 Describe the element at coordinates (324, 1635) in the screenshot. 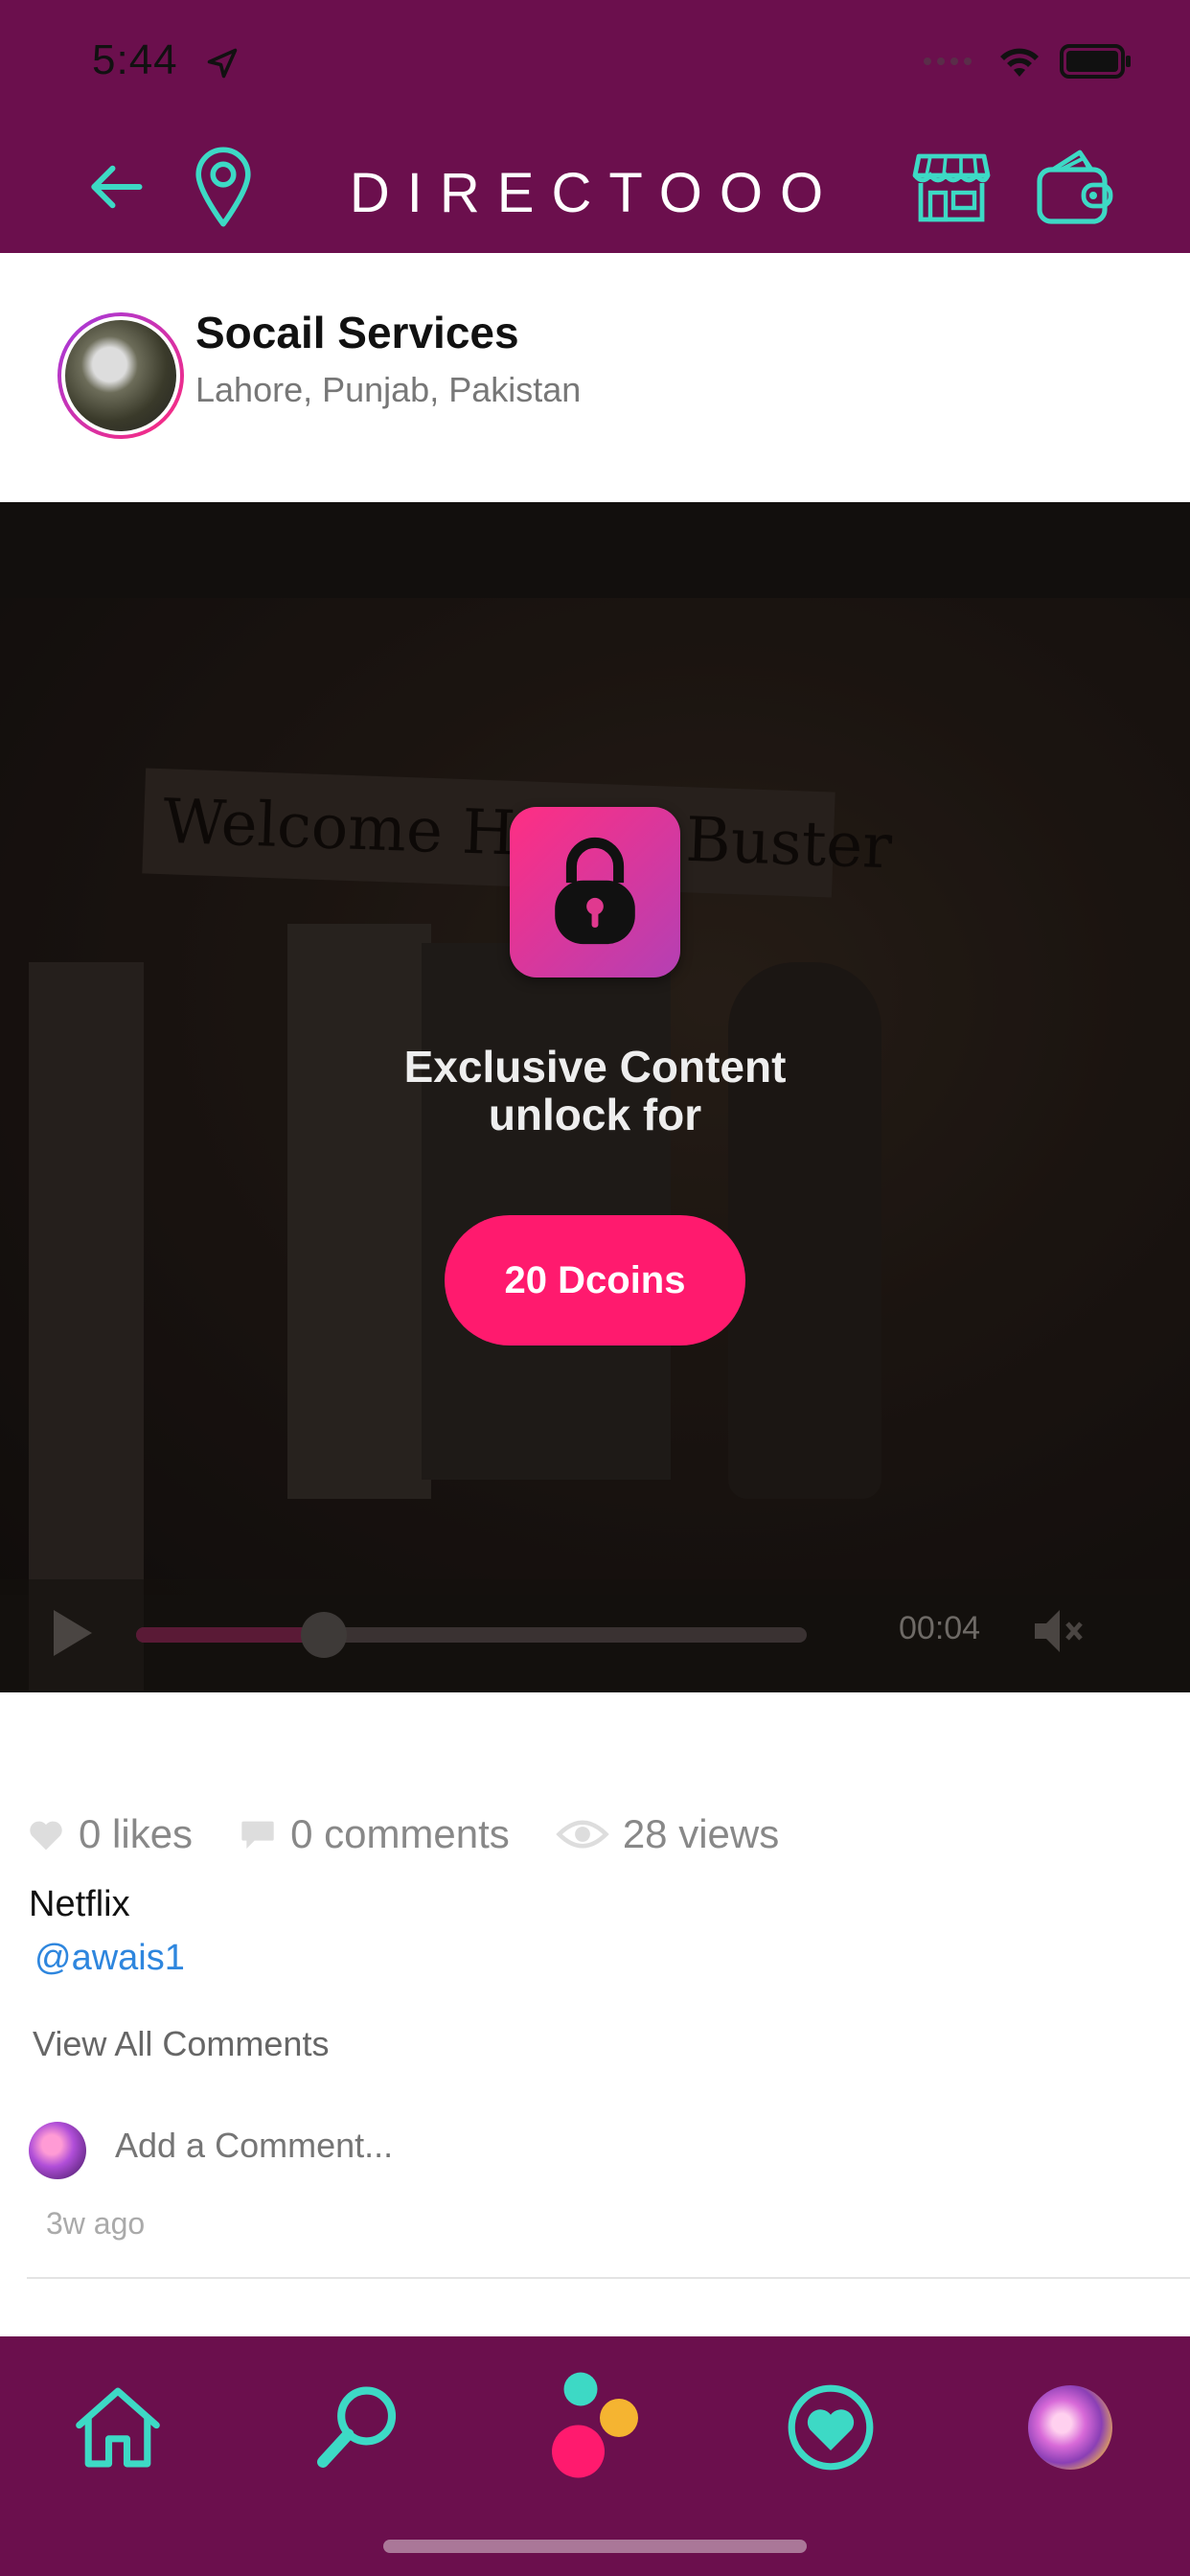

I see `video-scrubber` at that location.